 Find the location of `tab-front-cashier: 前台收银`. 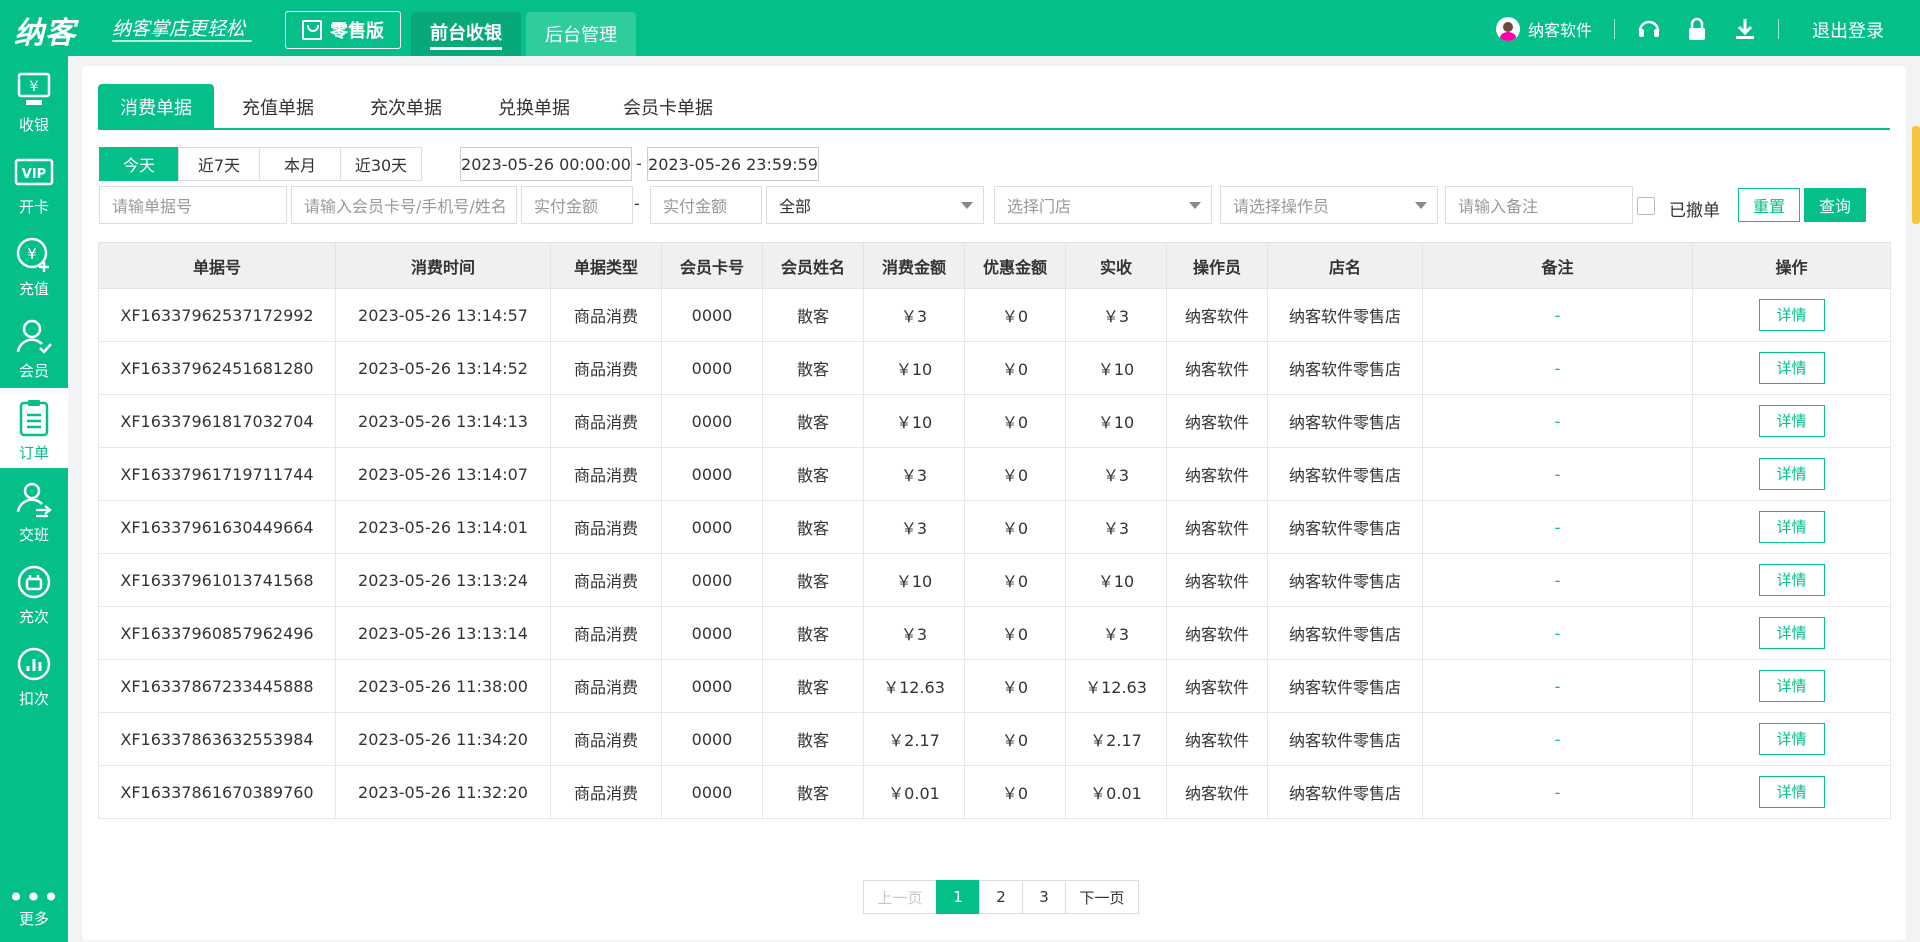

tab-front-cashier: 前台收银 is located at coordinates (466, 34).